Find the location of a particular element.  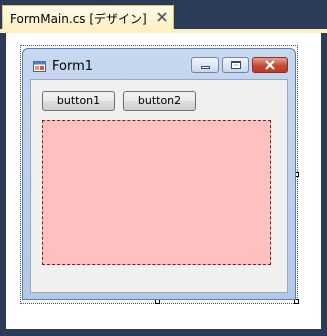

form-icon is located at coordinates (39, 66).